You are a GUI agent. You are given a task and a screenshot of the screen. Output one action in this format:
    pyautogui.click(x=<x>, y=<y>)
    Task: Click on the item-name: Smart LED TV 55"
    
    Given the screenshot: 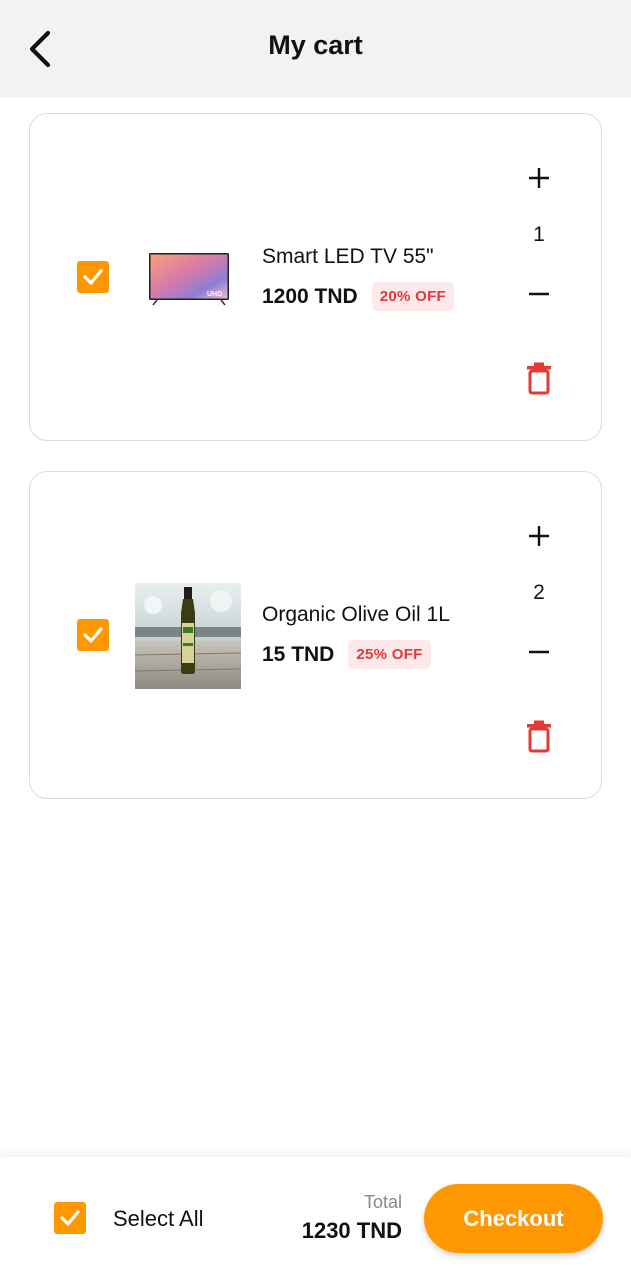 What is the action you would take?
    pyautogui.click(x=348, y=256)
    